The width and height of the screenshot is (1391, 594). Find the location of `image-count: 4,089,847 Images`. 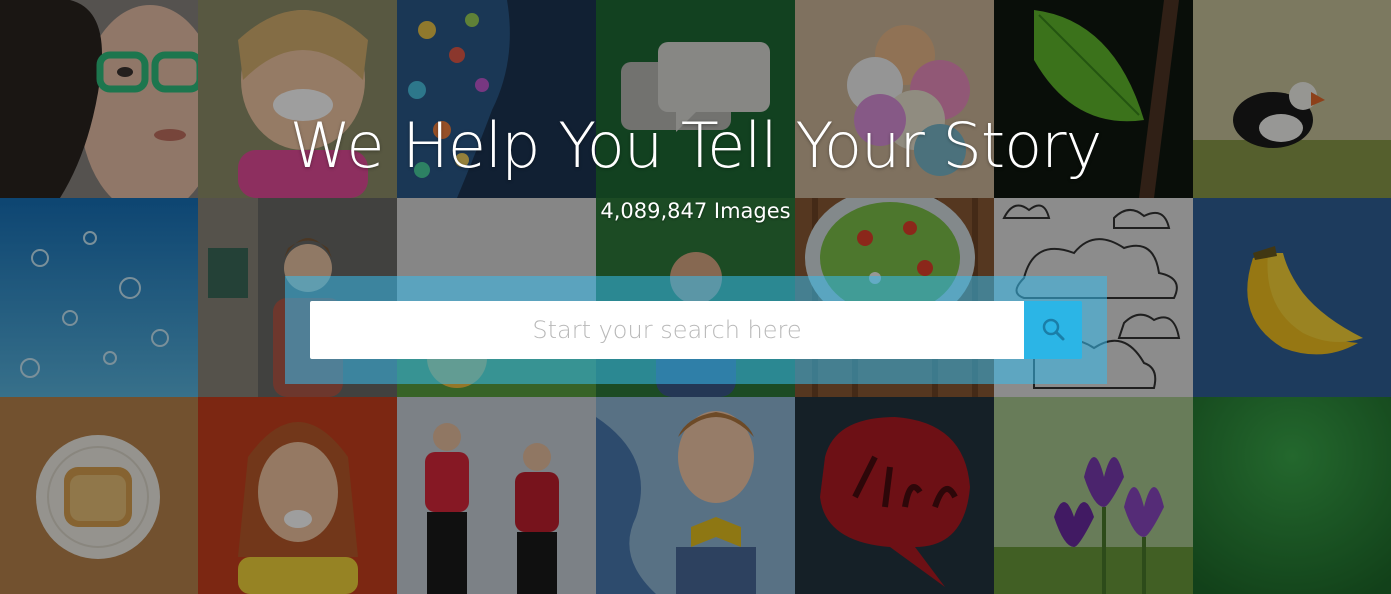

image-count: 4,089,847 Images is located at coordinates (695, 211).